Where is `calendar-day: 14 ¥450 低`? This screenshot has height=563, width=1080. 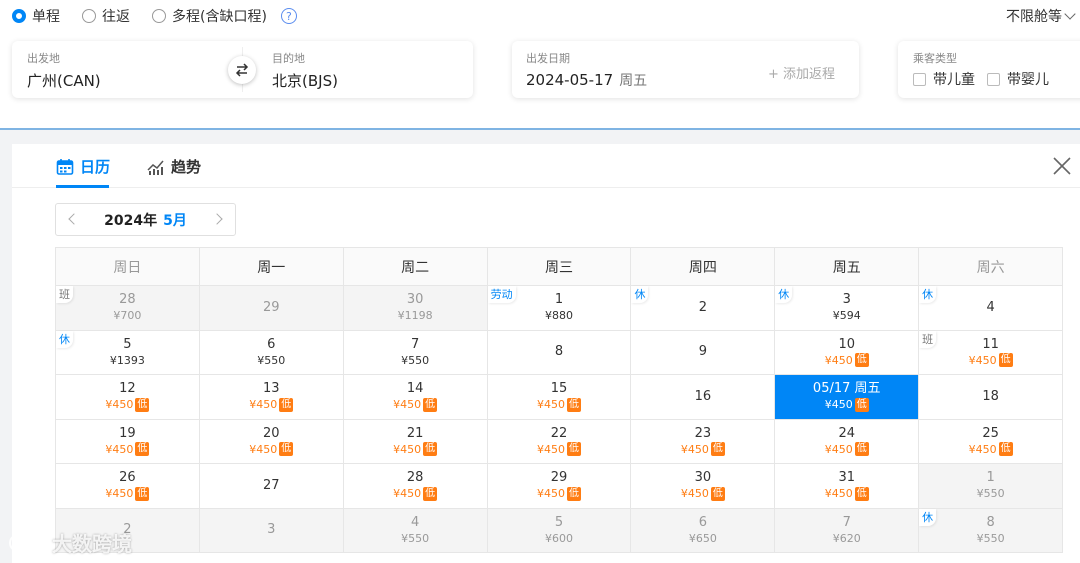
calendar-day: 14 ¥450 低 is located at coordinates (415, 397).